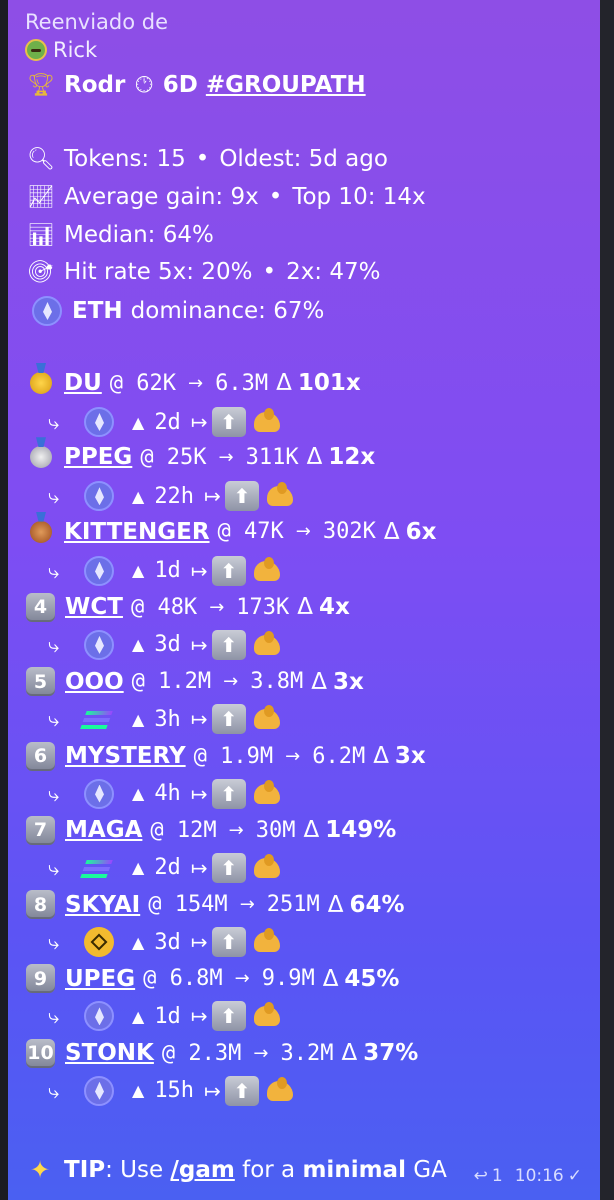 Image resolution: width=614 pixels, height=1200 pixels. I want to click on rank-badge: 9, so click(40, 979).